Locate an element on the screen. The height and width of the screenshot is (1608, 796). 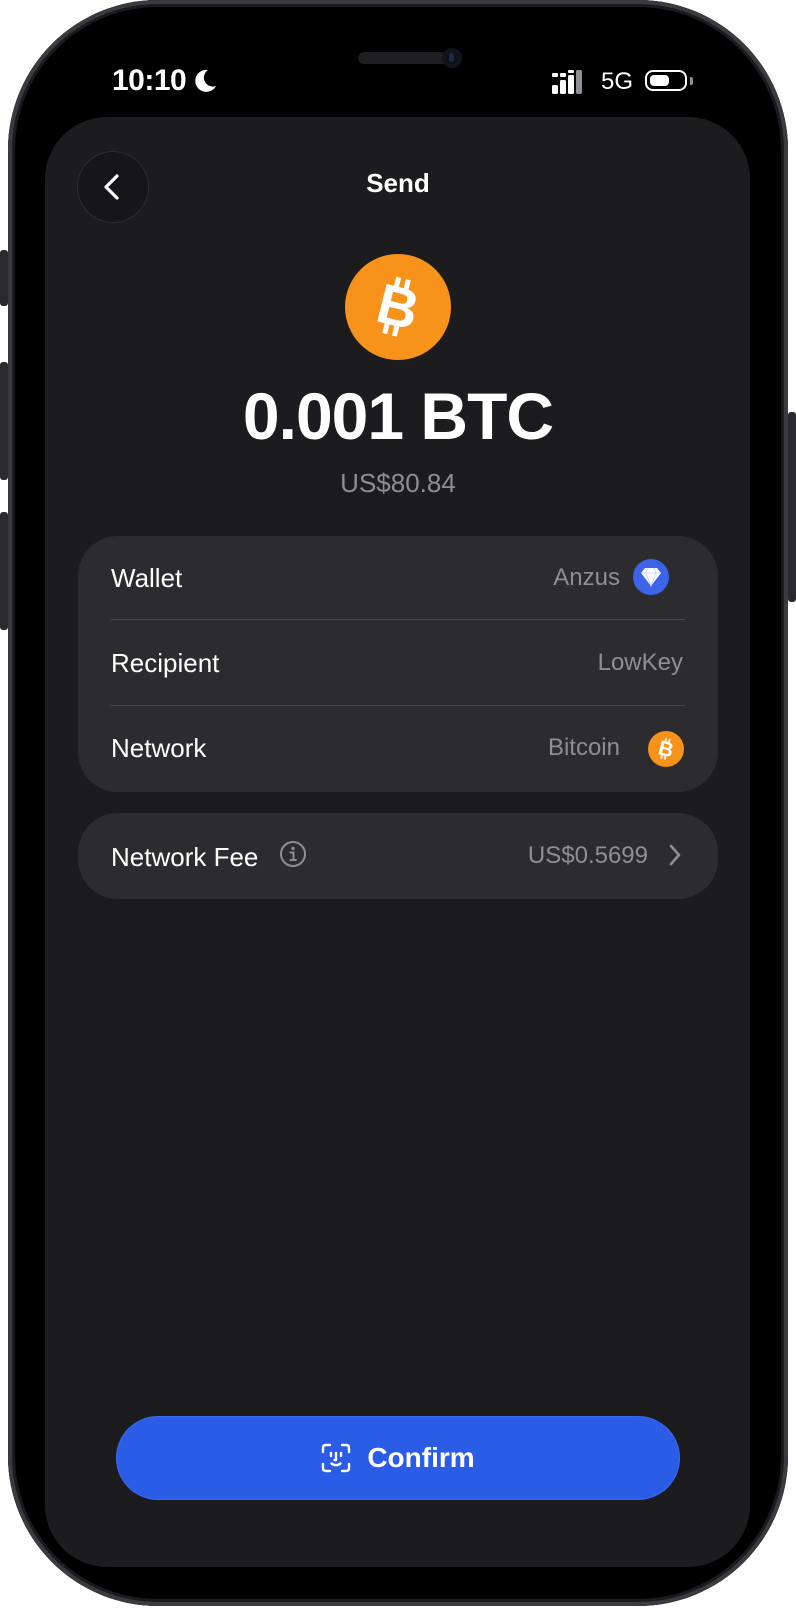
network-label: Network is located at coordinates (159, 748).